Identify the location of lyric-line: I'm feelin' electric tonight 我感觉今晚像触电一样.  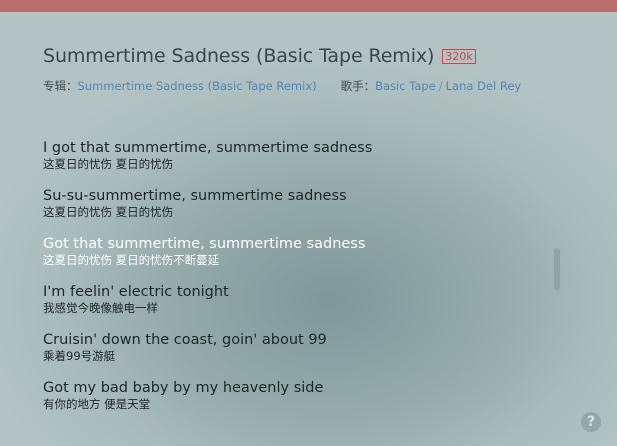
(207, 307).